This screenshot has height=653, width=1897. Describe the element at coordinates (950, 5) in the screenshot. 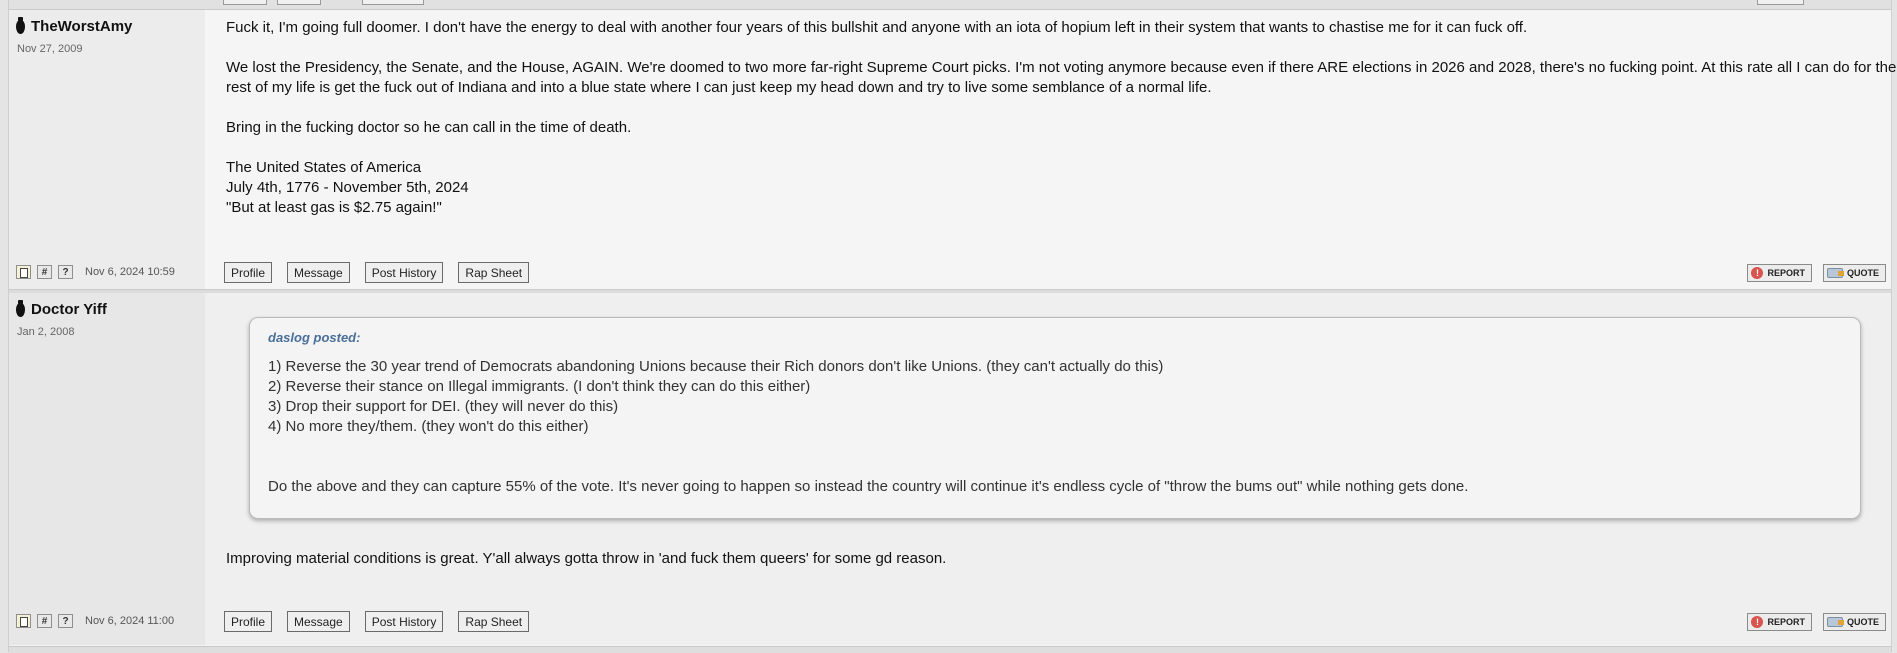

I see `previous-post-footer-edge` at that location.